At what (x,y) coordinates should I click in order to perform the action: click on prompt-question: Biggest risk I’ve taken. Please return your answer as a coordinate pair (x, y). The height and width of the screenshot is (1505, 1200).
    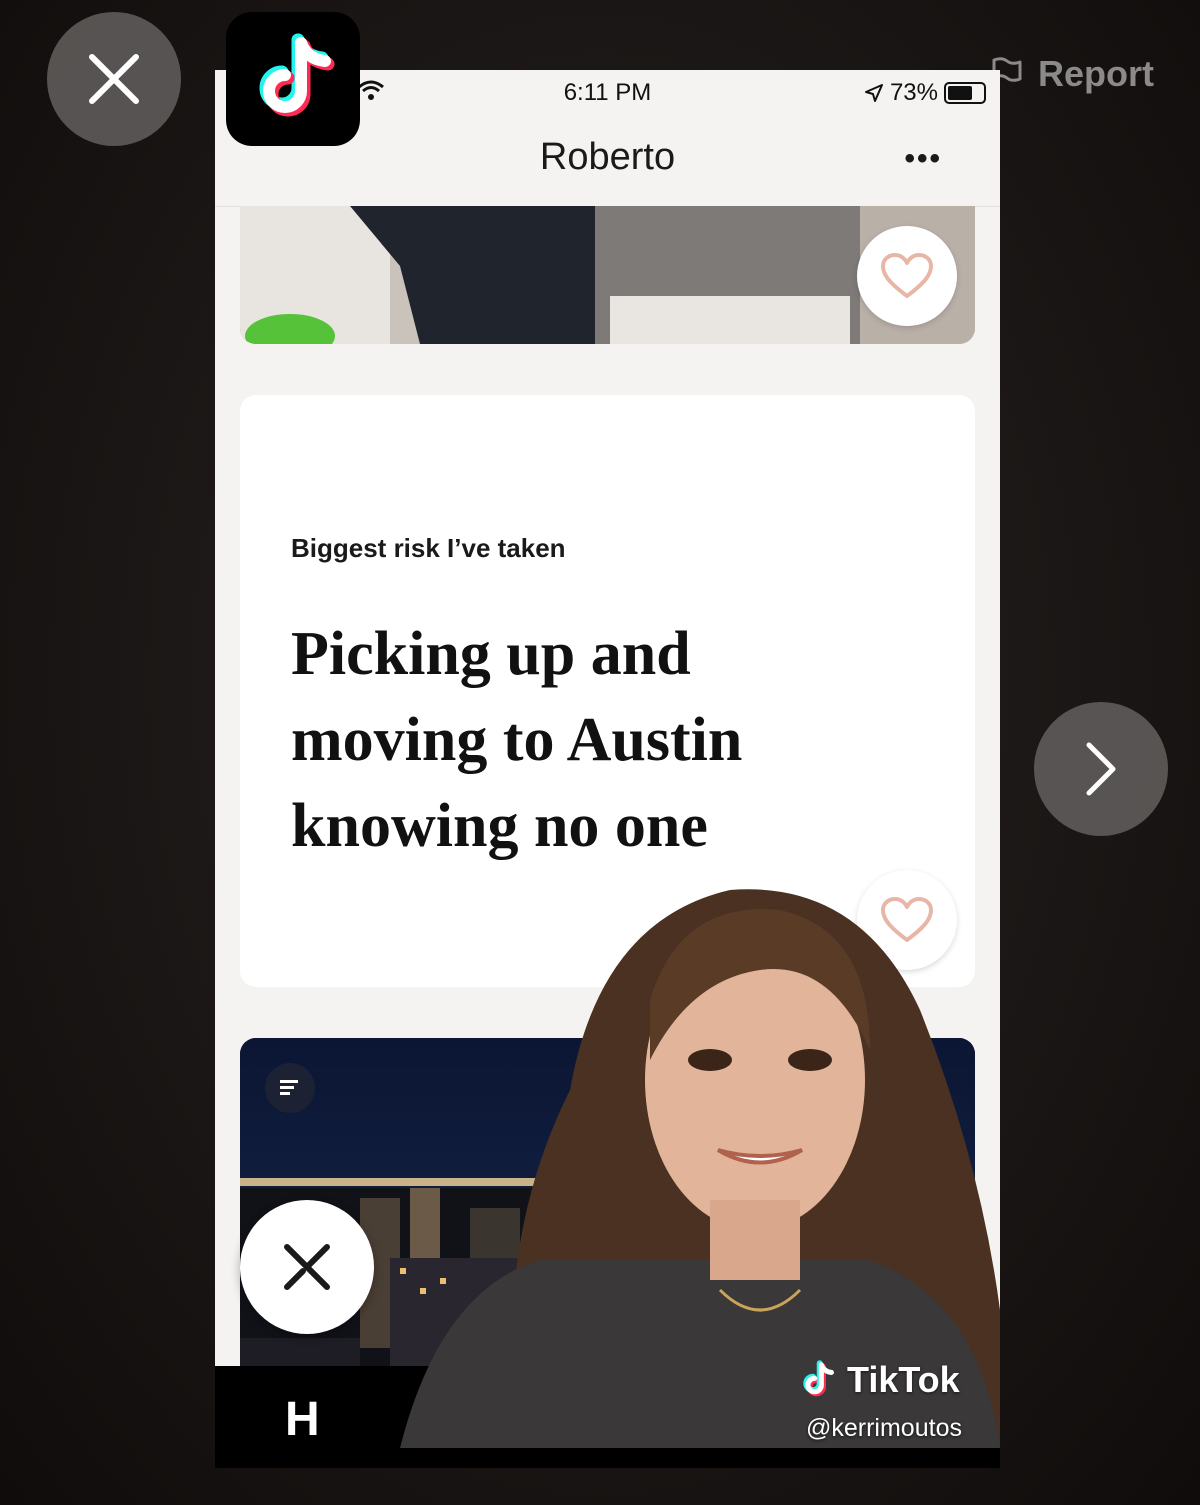
    Looking at the image, I should click on (428, 548).